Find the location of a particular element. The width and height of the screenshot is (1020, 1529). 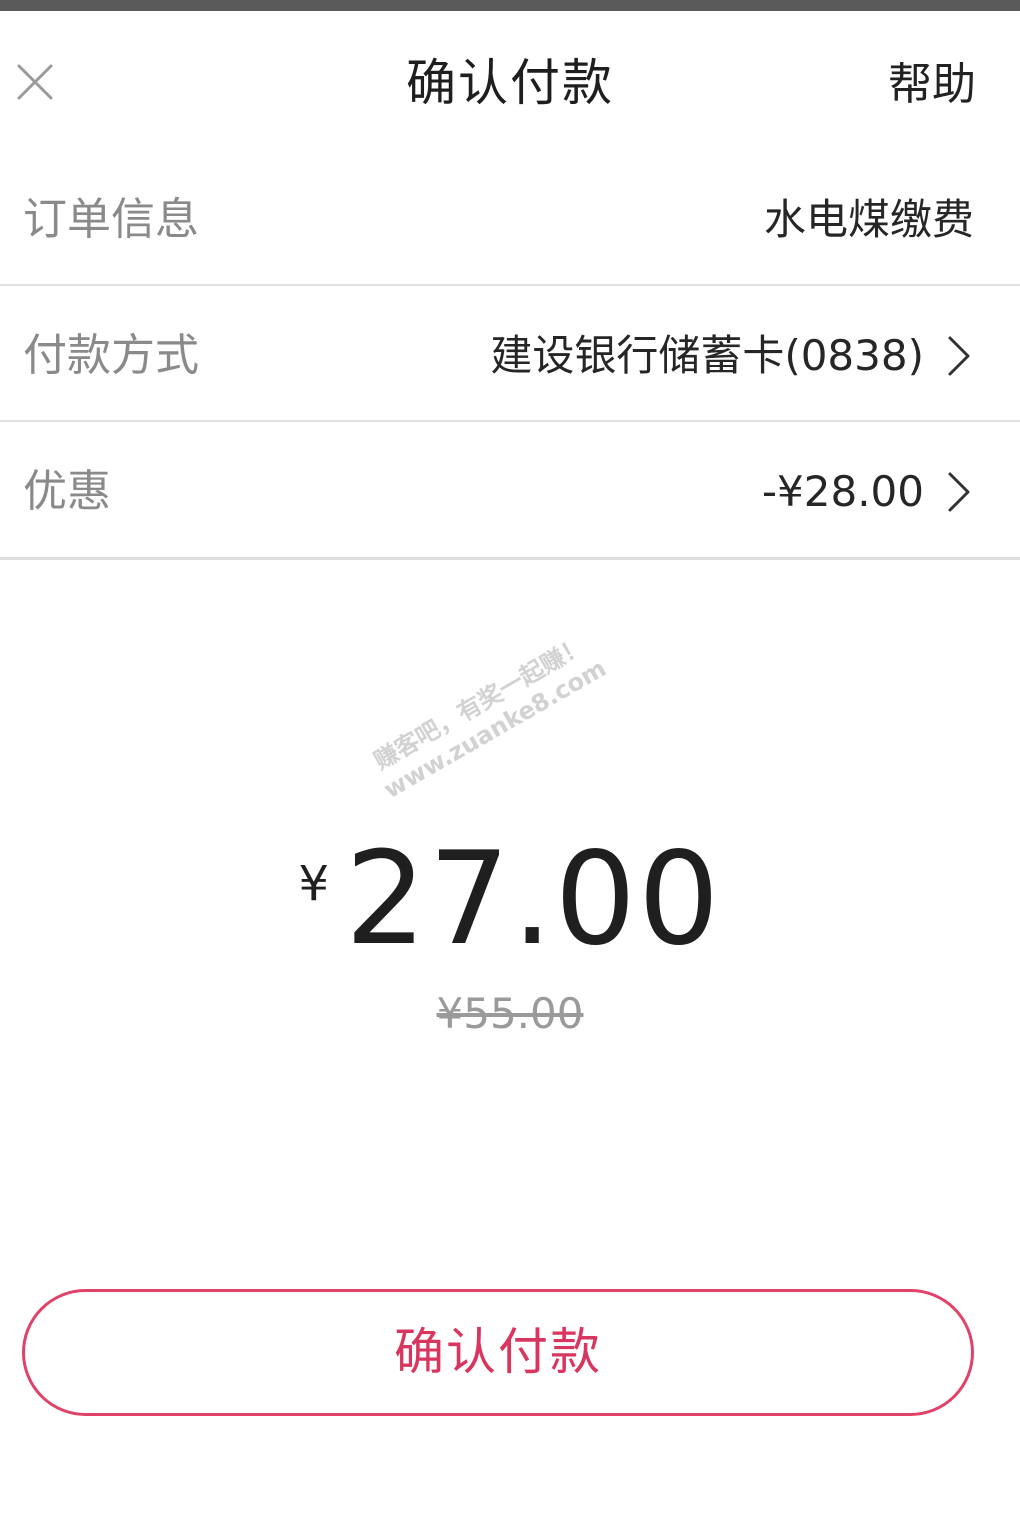

payment-amount: ¥27.00 is located at coordinates (510, 900).